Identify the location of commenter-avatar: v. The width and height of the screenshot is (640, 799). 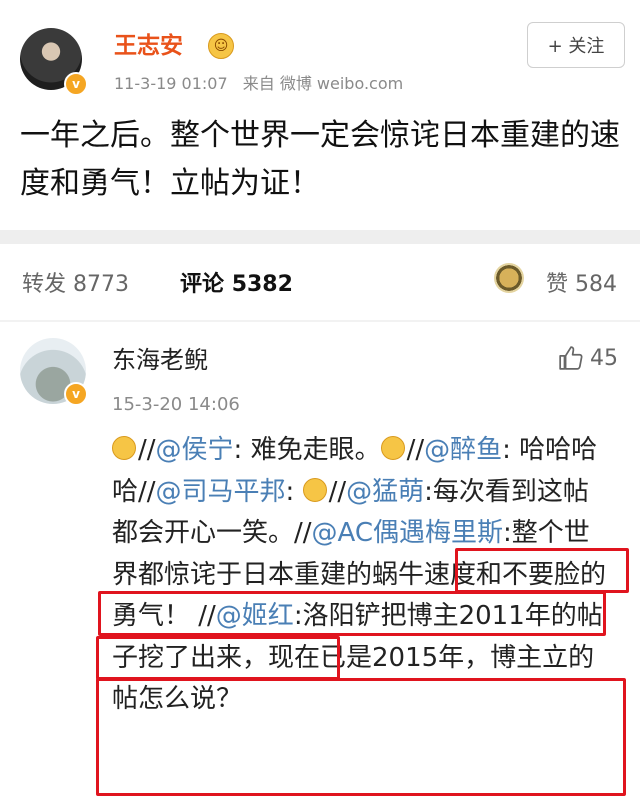
(54, 372).